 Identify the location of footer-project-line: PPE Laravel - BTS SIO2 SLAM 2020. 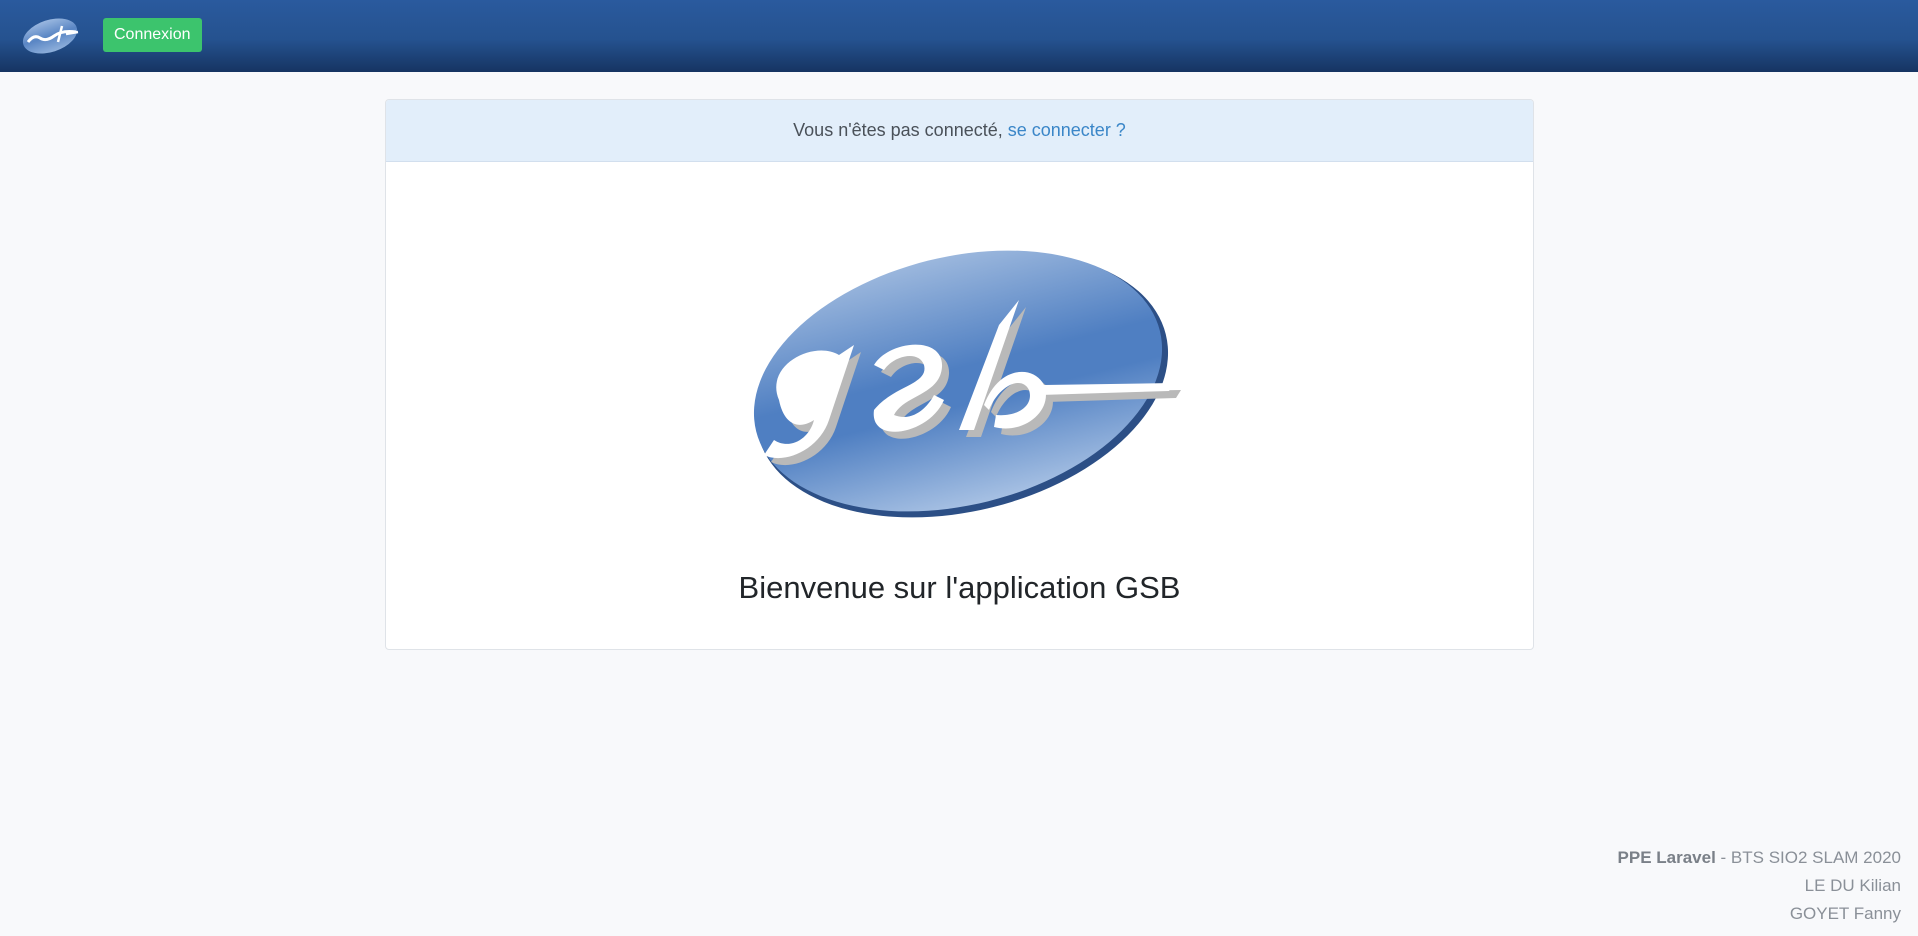
(1759, 858).